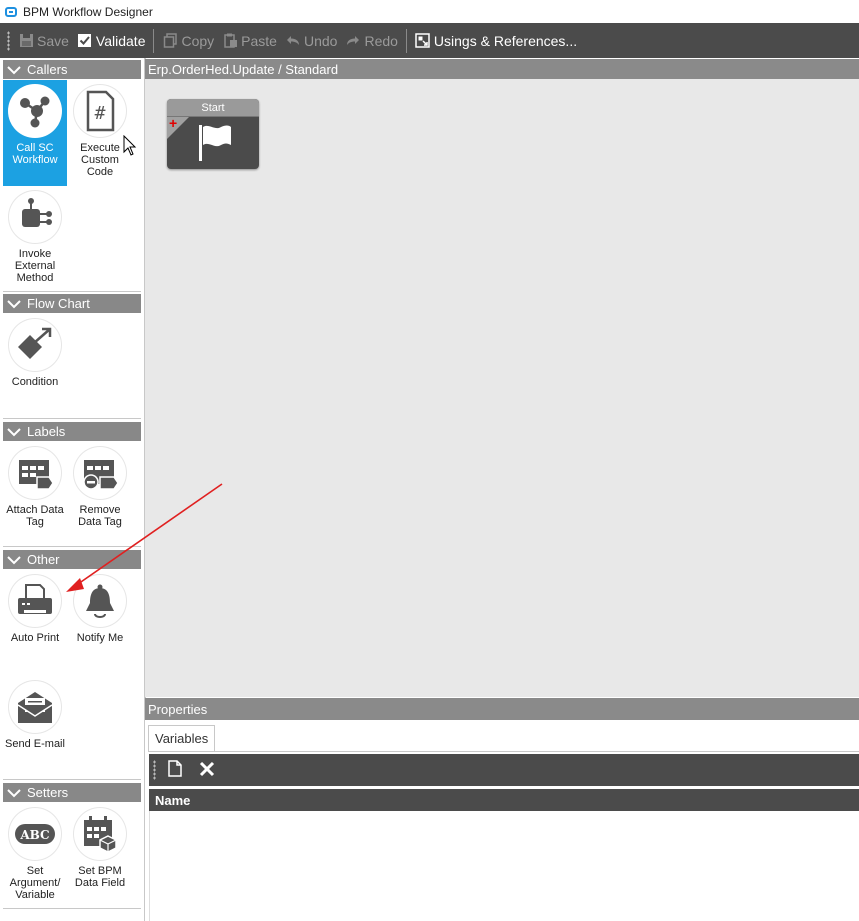 The width and height of the screenshot is (859, 921). I want to click on new-document-icon, so click(175, 770).